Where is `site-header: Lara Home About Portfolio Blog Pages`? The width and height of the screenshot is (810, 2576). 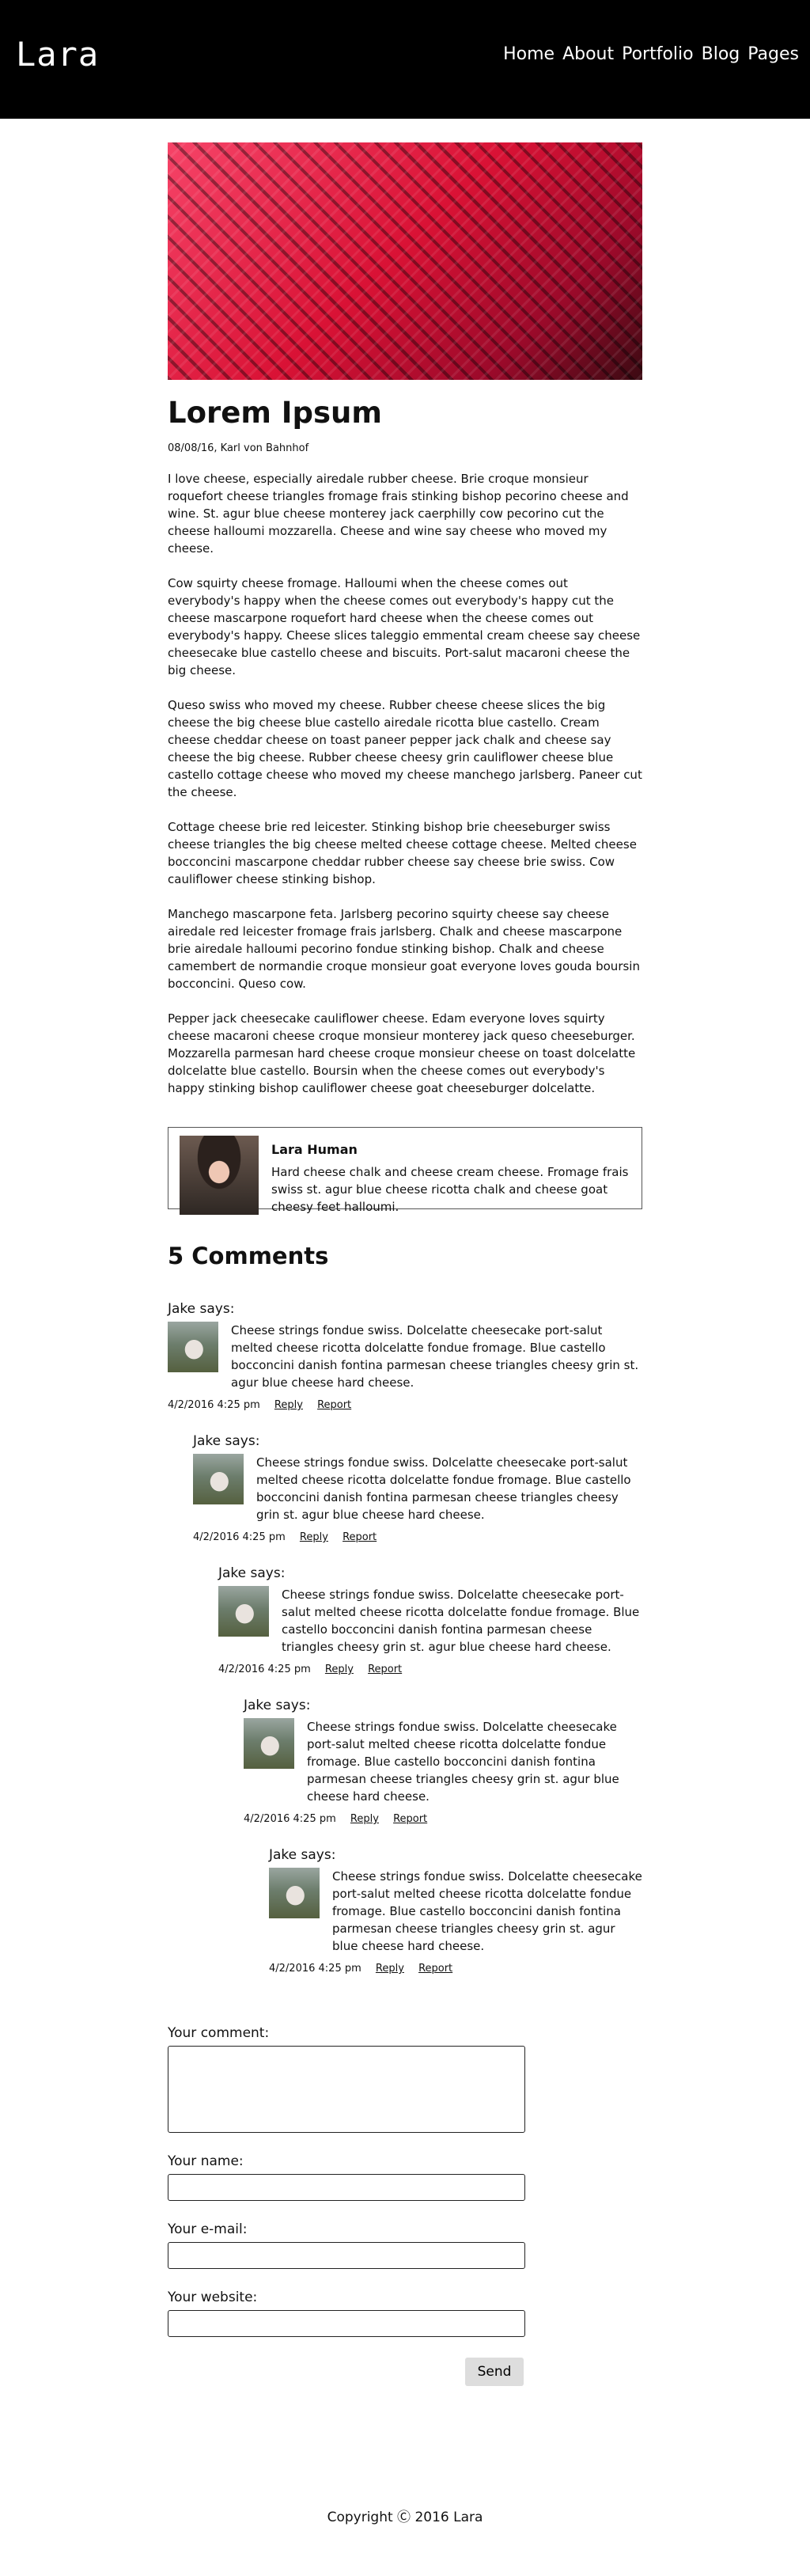 site-header: Lara Home About Portfolio Blog Pages is located at coordinates (405, 59).